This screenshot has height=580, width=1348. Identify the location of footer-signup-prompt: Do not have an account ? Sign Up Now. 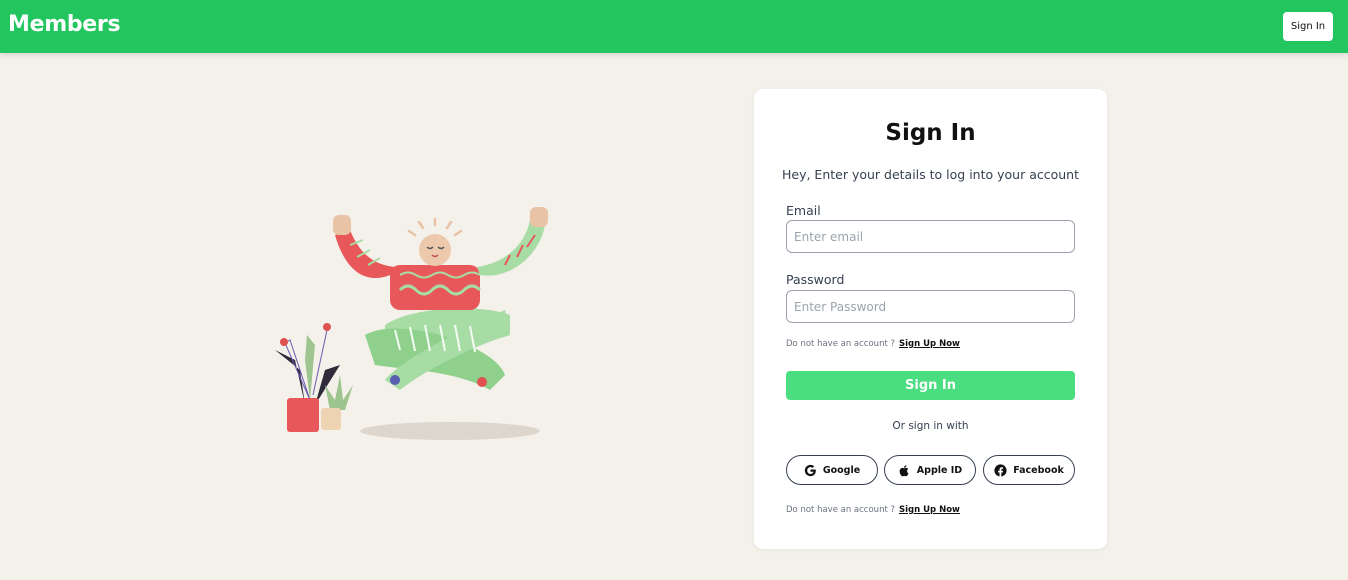
(873, 510).